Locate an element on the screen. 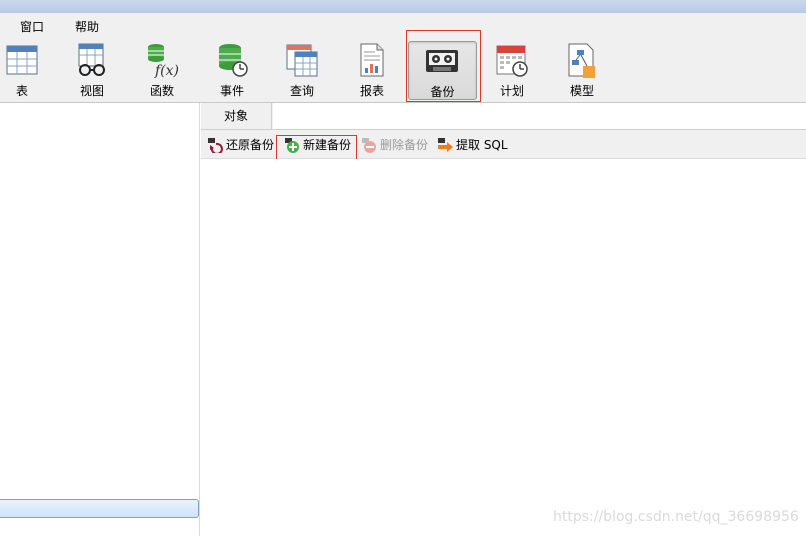  toolbar-table-button: 表 is located at coordinates (27, 70).